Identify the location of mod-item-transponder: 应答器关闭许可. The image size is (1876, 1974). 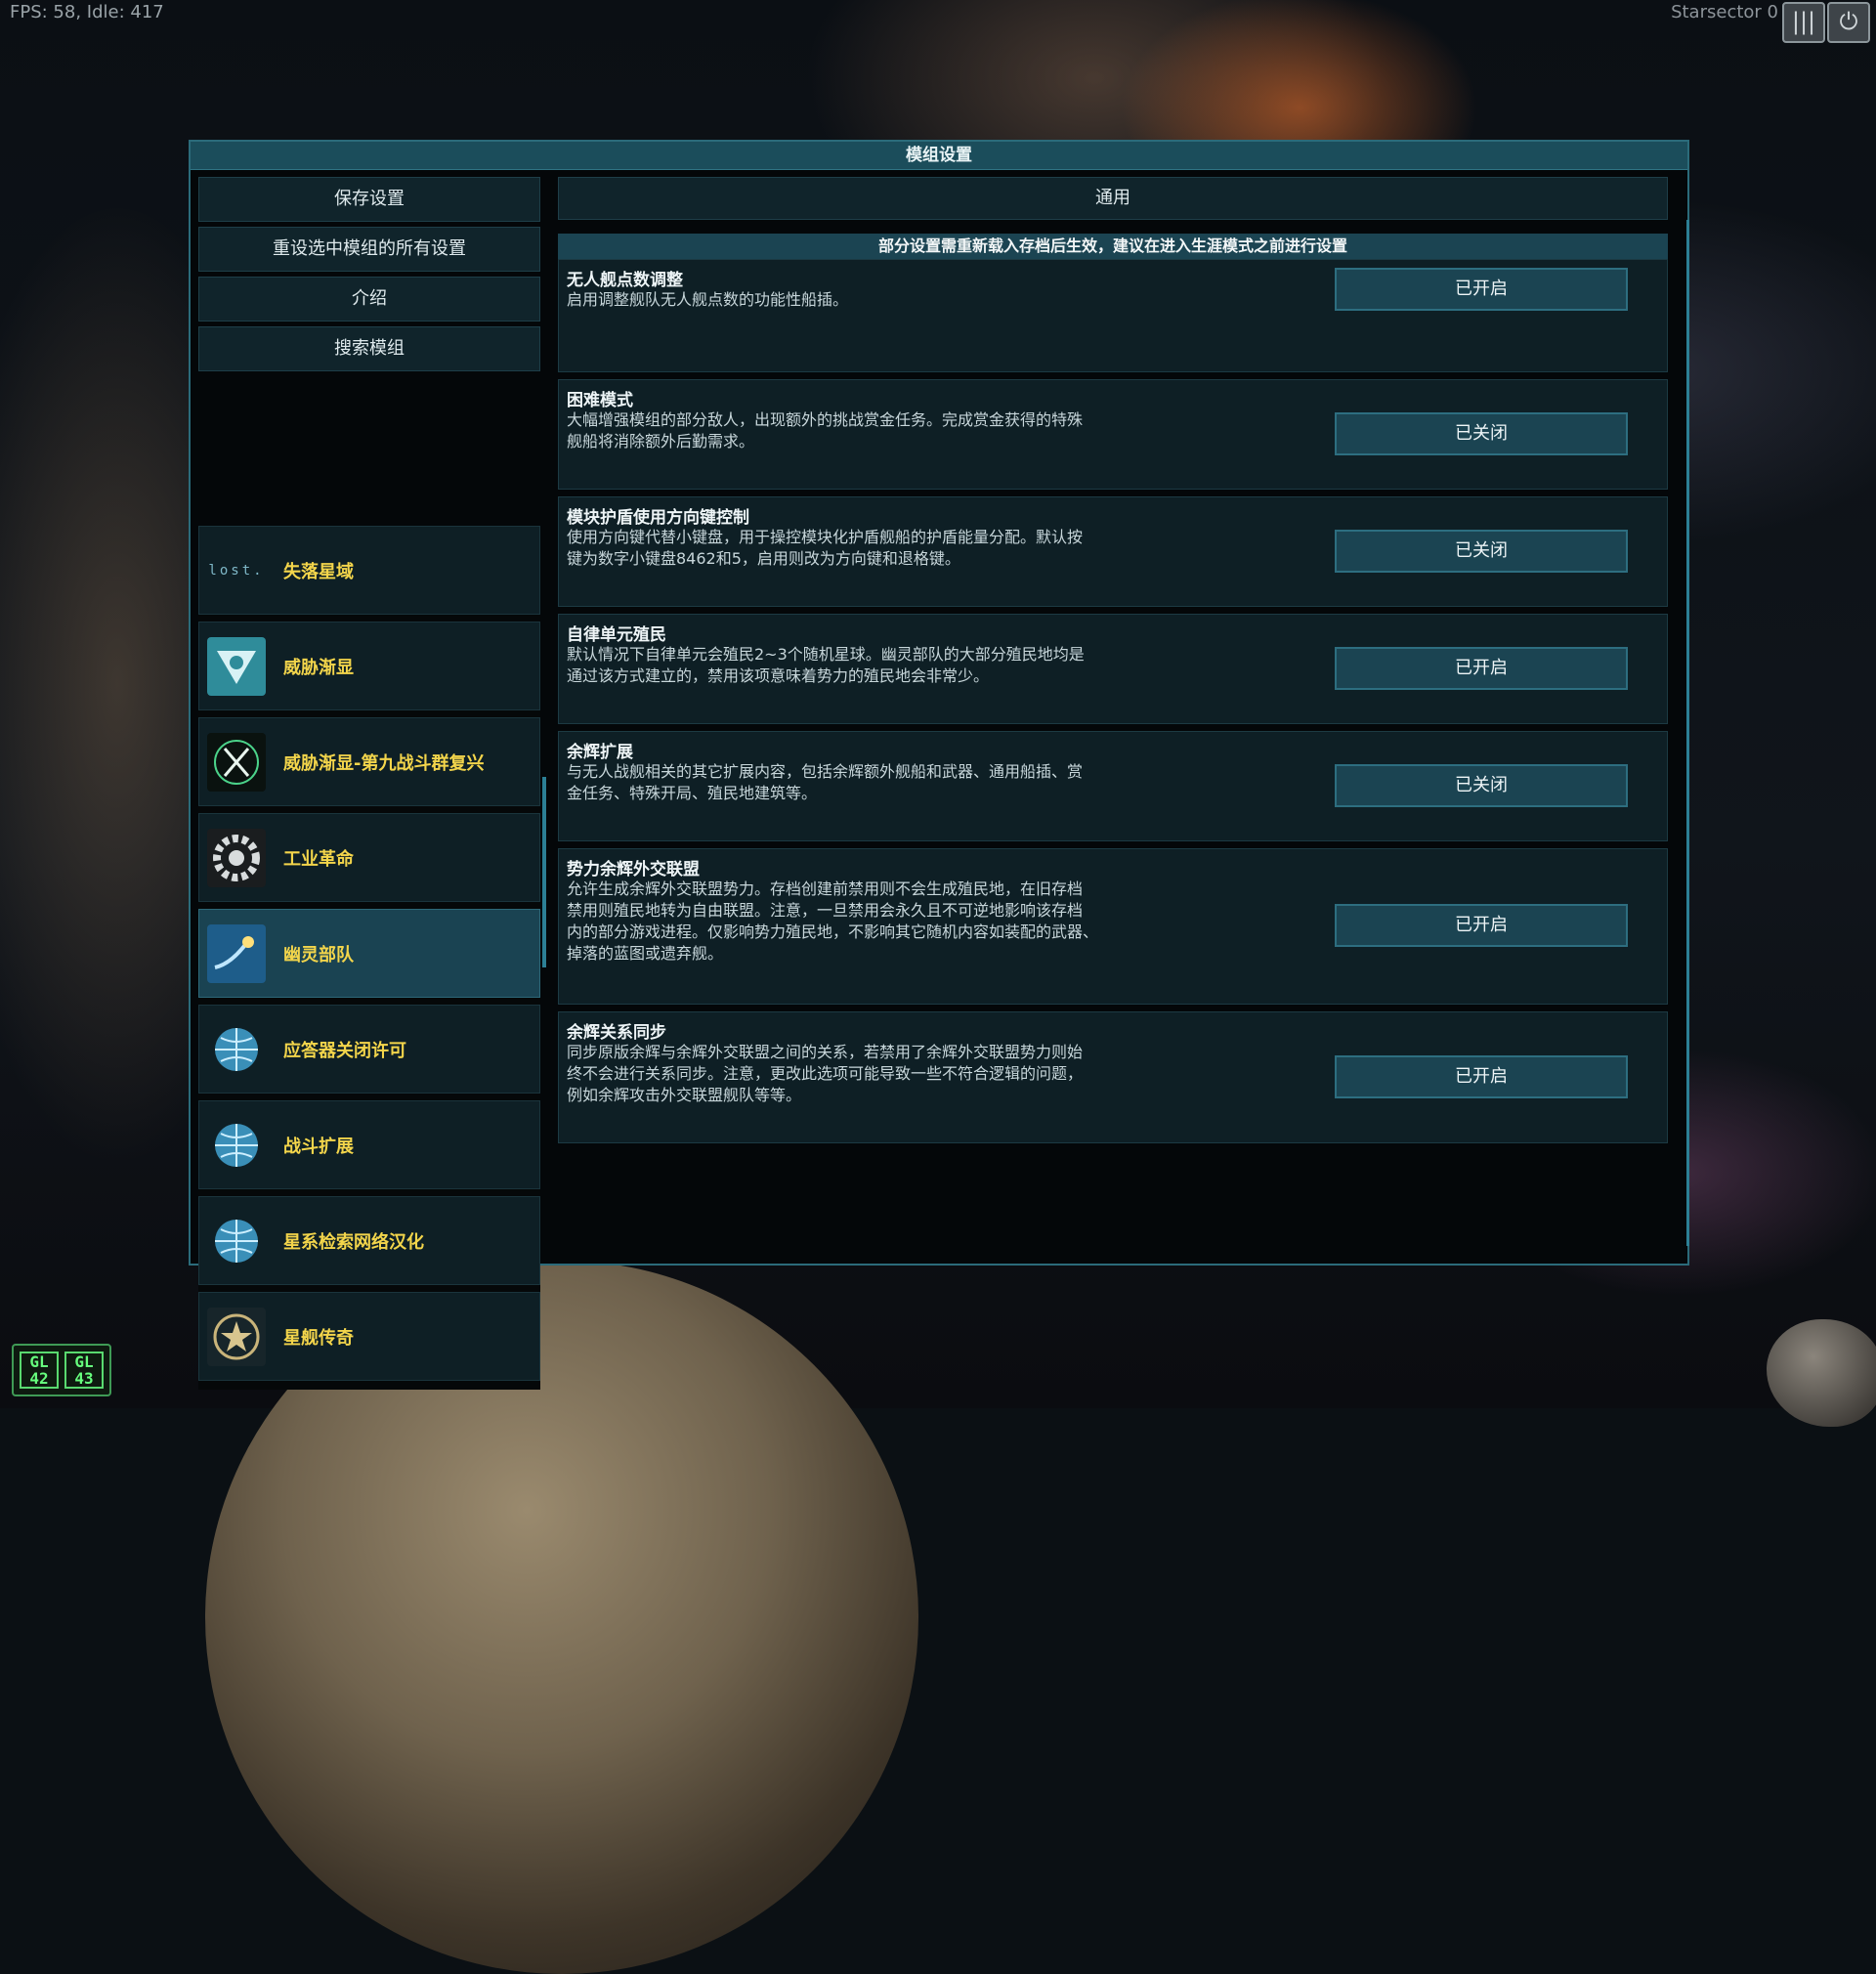
(369, 1049).